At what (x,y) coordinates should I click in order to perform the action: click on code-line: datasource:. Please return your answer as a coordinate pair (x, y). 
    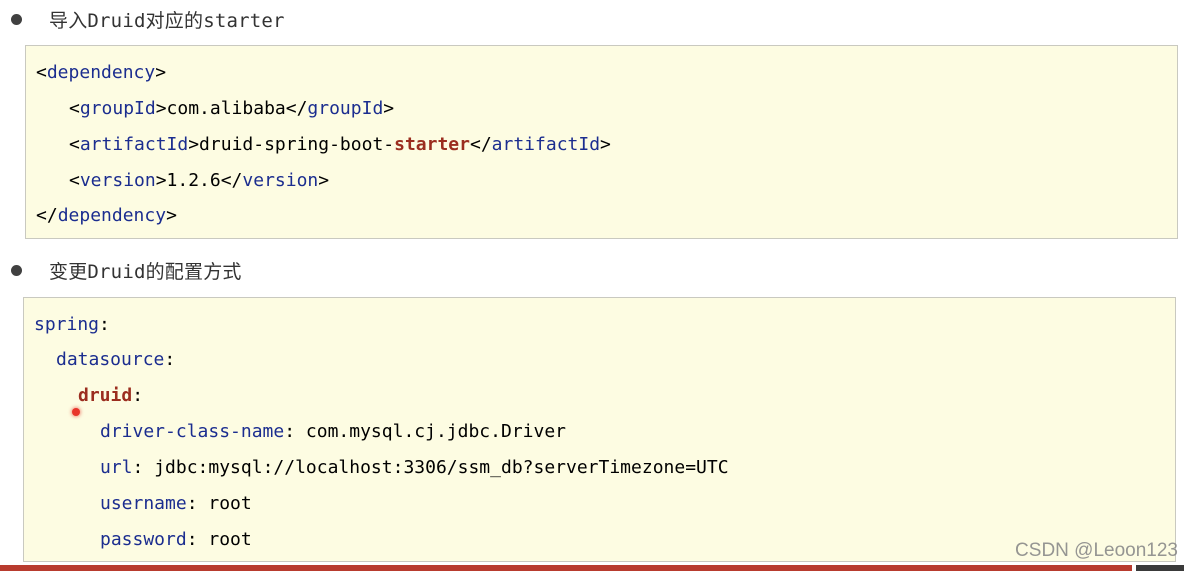
    Looking at the image, I should click on (116, 359).